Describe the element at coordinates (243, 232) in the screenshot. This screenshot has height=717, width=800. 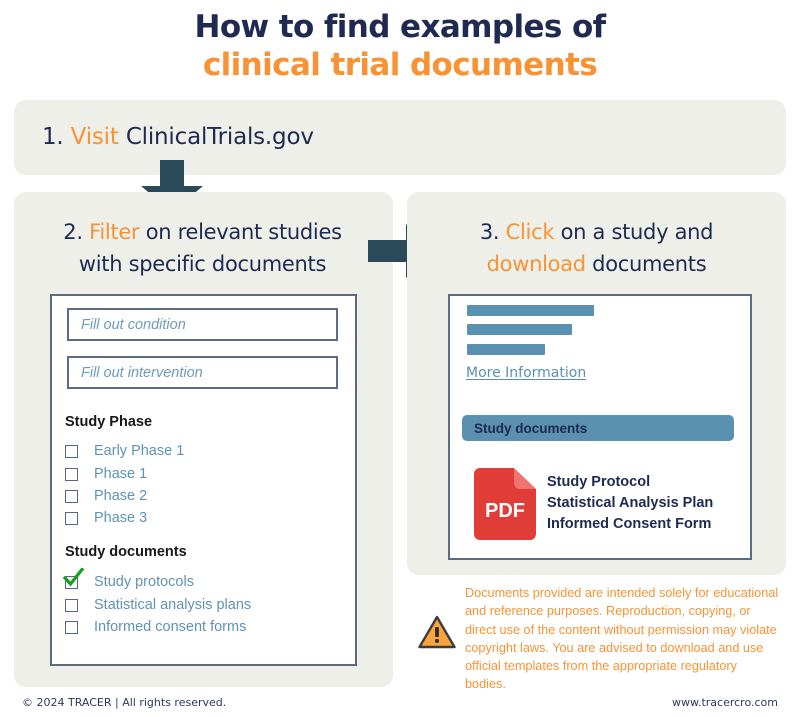
I see `step-2-rest-line-1: on relevant studies` at that location.